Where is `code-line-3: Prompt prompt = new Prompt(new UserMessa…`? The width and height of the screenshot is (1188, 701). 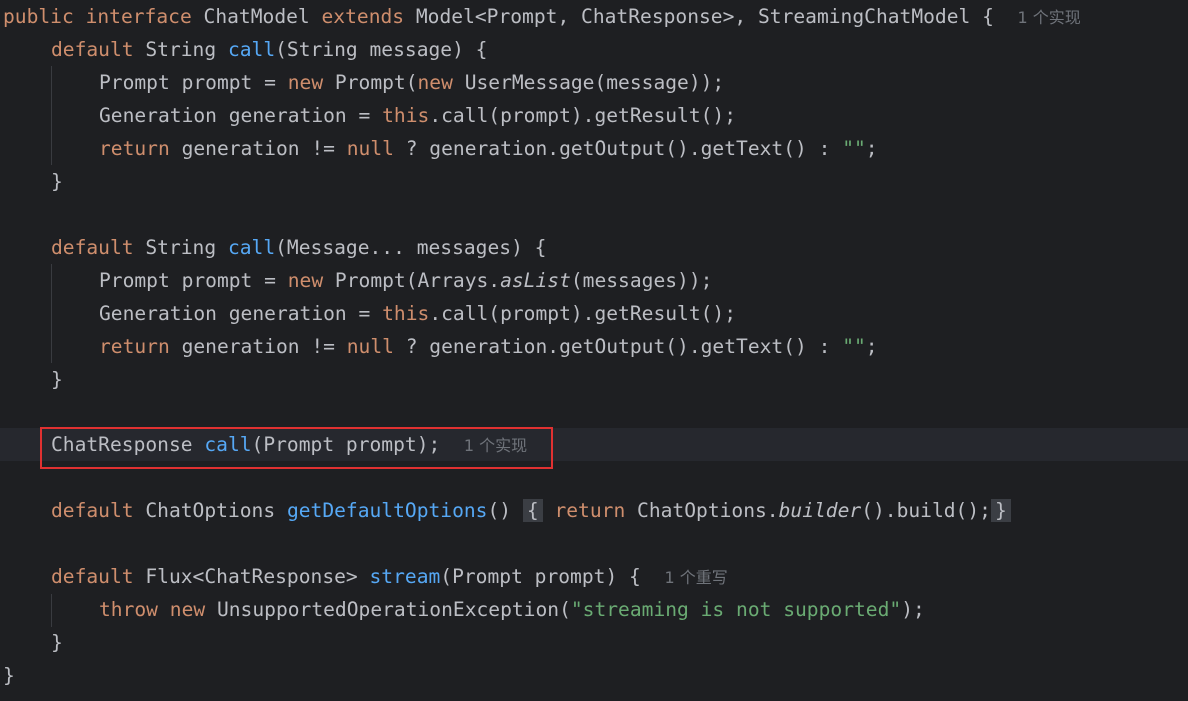 code-line-3: Prompt prompt = new Prompt(new UserMessa… is located at coordinates (411, 82).